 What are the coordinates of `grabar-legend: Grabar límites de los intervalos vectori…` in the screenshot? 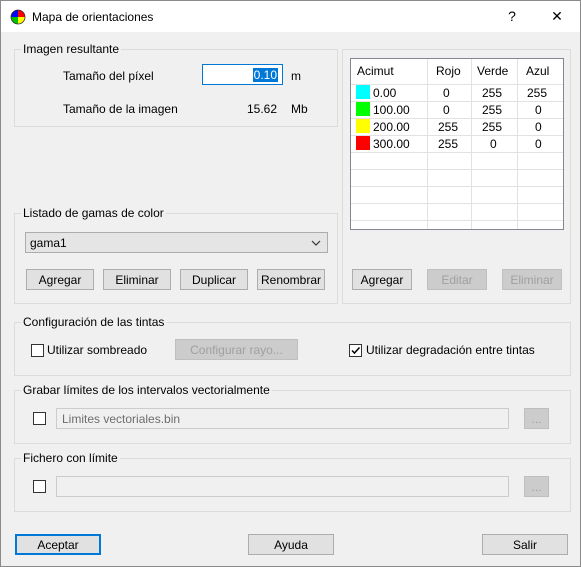 It's located at (146, 390).